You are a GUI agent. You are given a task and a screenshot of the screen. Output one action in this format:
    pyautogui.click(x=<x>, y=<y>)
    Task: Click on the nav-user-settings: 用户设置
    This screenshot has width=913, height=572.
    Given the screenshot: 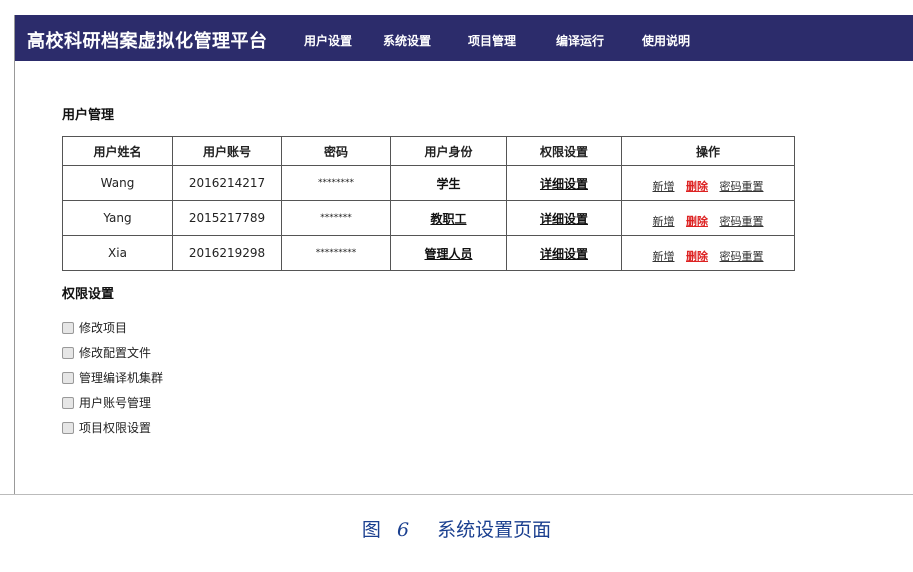 What is the action you would take?
    pyautogui.click(x=328, y=40)
    